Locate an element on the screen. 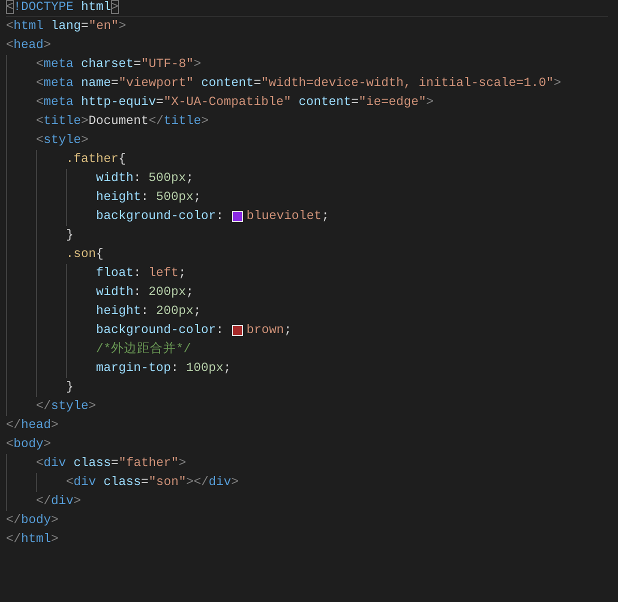 The width and height of the screenshot is (618, 602). code-text: width: 500px; is located at coordinates (145, 178).